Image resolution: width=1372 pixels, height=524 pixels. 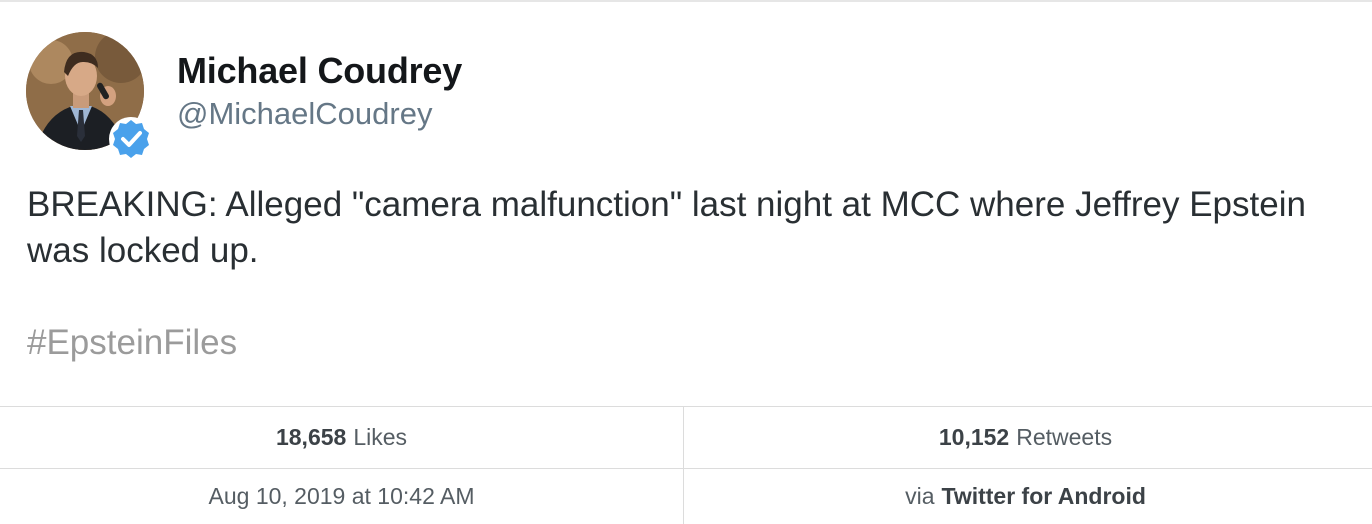 What do you see at coordinates (974, 437) in the screenshot?
I see `retweets-count: 10,152` at bounding box center [974, 437].